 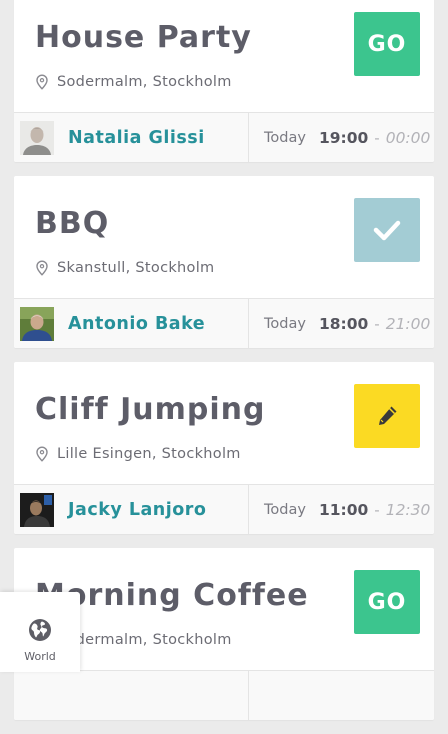 I want to click on start-time: 11:00, so click(x=343, y=509).